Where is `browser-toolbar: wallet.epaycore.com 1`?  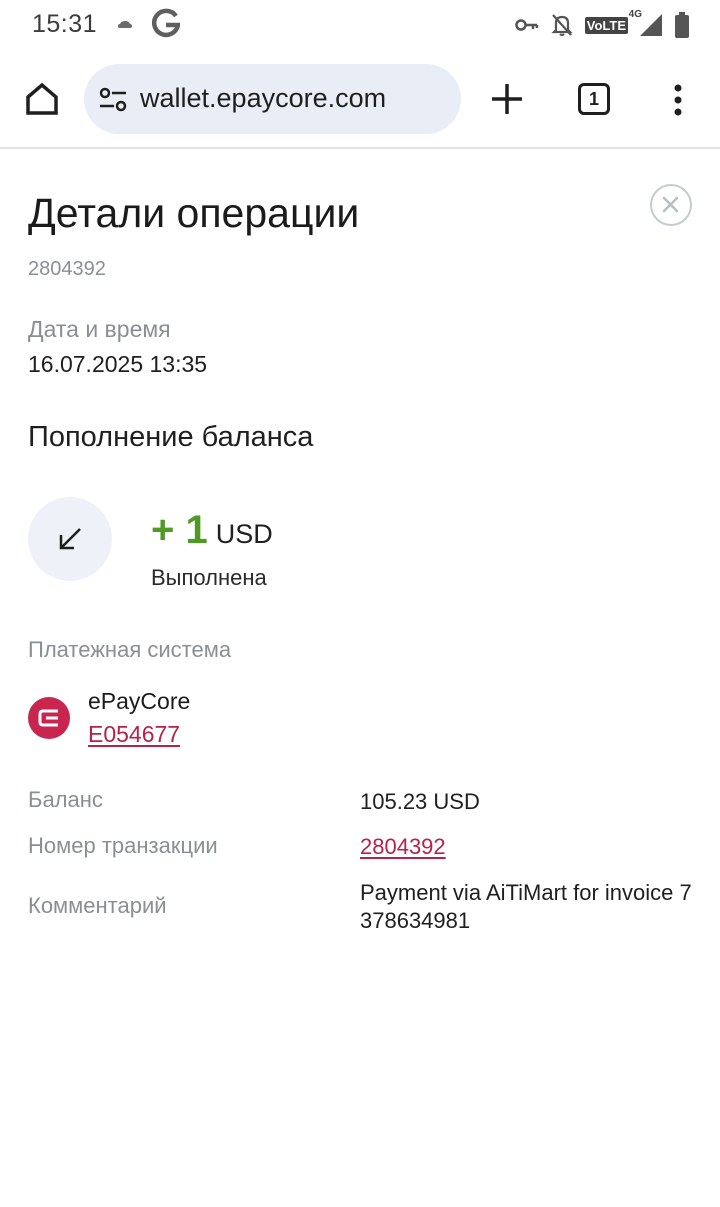
browser-toolbar: wallet.epaycore.com 1 is located at coordinates (360, 100).